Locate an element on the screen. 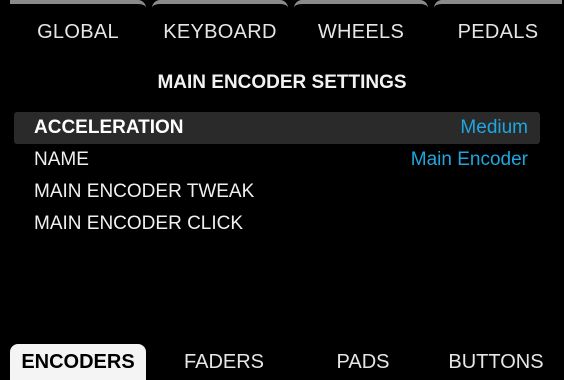 The width and height of the screenshot is (564, 380). tab-keyboard: KEYBOARD is located at coordinates (220, 25).